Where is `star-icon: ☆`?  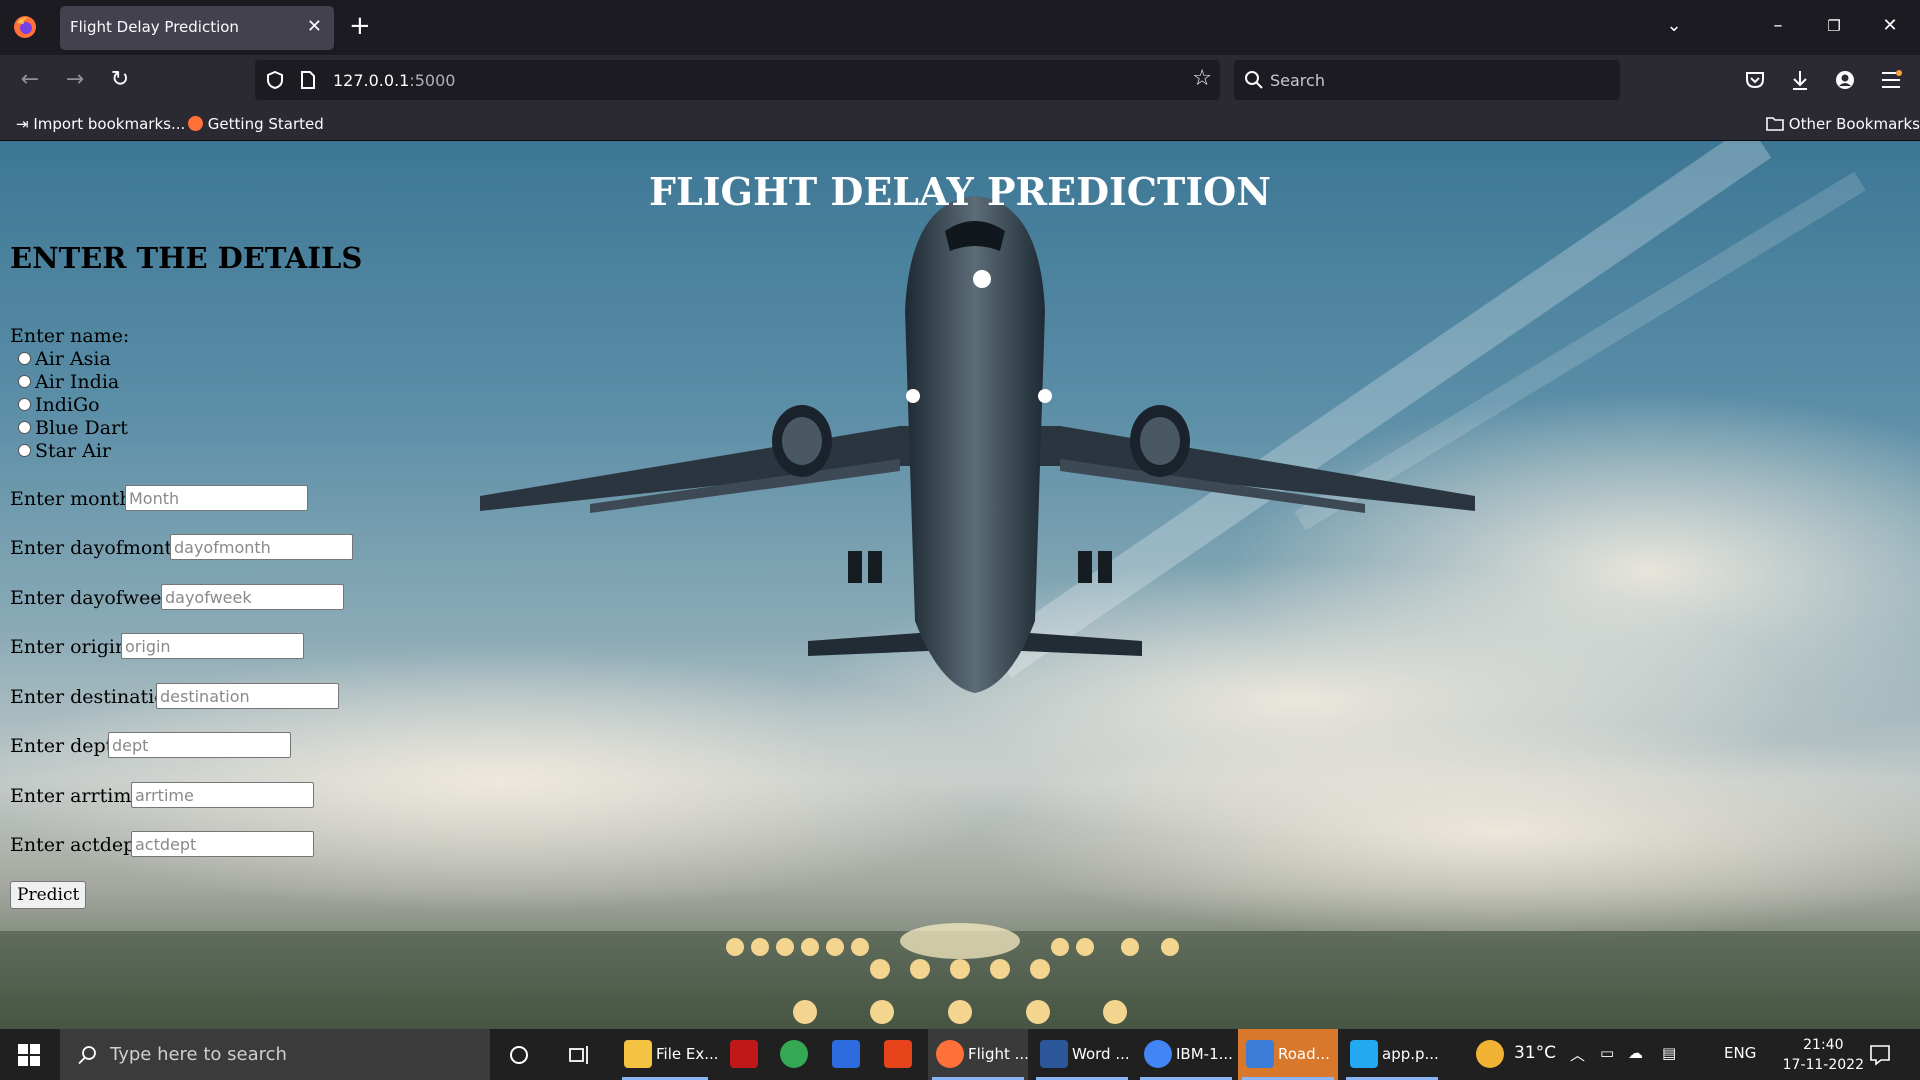
star-icon: ☆ is located at coordinates (1202, 78).